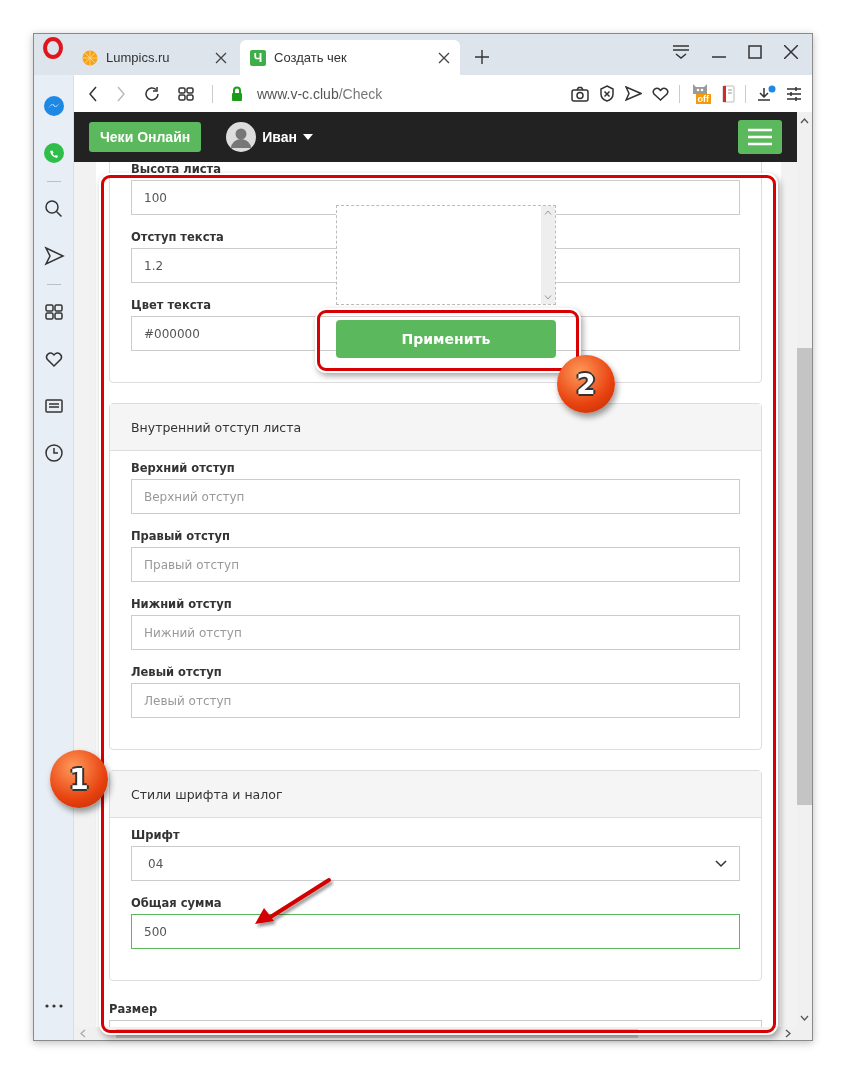 The height and width of the screenshot is (1074, 845). Describe the element at coordinates (435, 794) in the screenshot. I see `panel-heading: Стили шрифта и налог` at that location.